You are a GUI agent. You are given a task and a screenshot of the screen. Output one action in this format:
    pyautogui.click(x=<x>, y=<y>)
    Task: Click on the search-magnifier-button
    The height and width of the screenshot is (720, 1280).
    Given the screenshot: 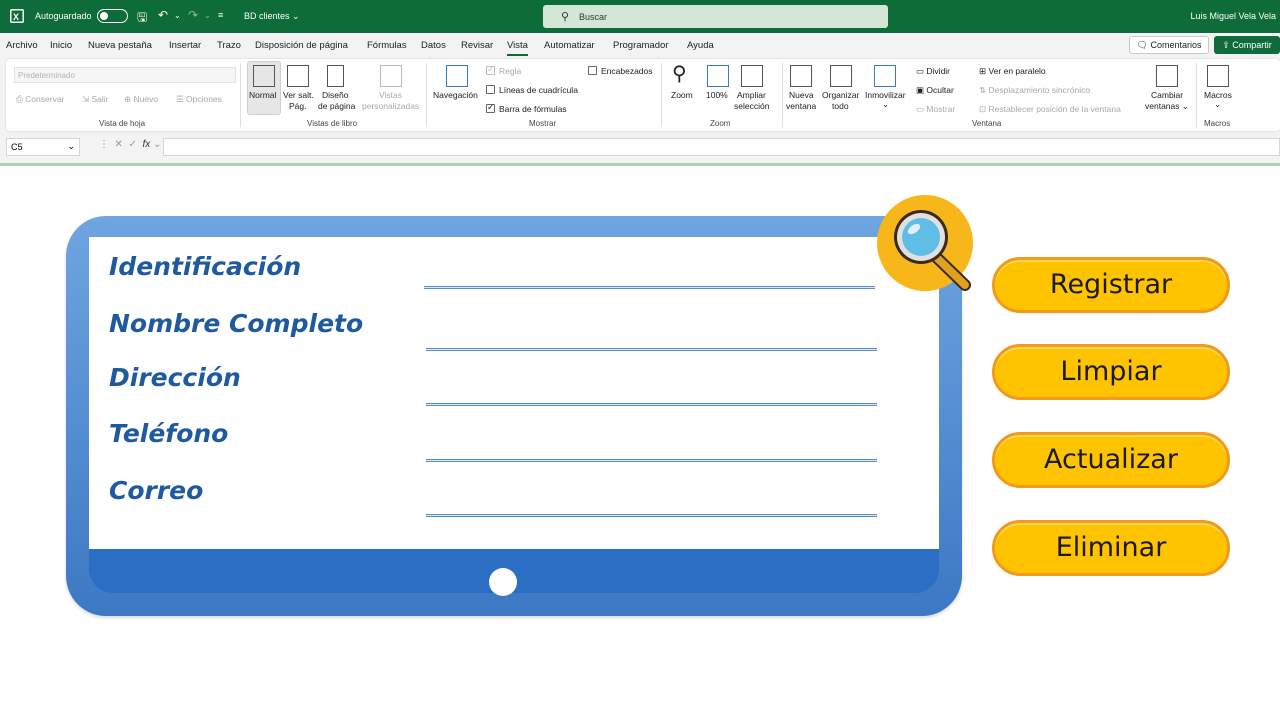 What is the action you would take?
    pyautogui.click(x=925, y=243)
    